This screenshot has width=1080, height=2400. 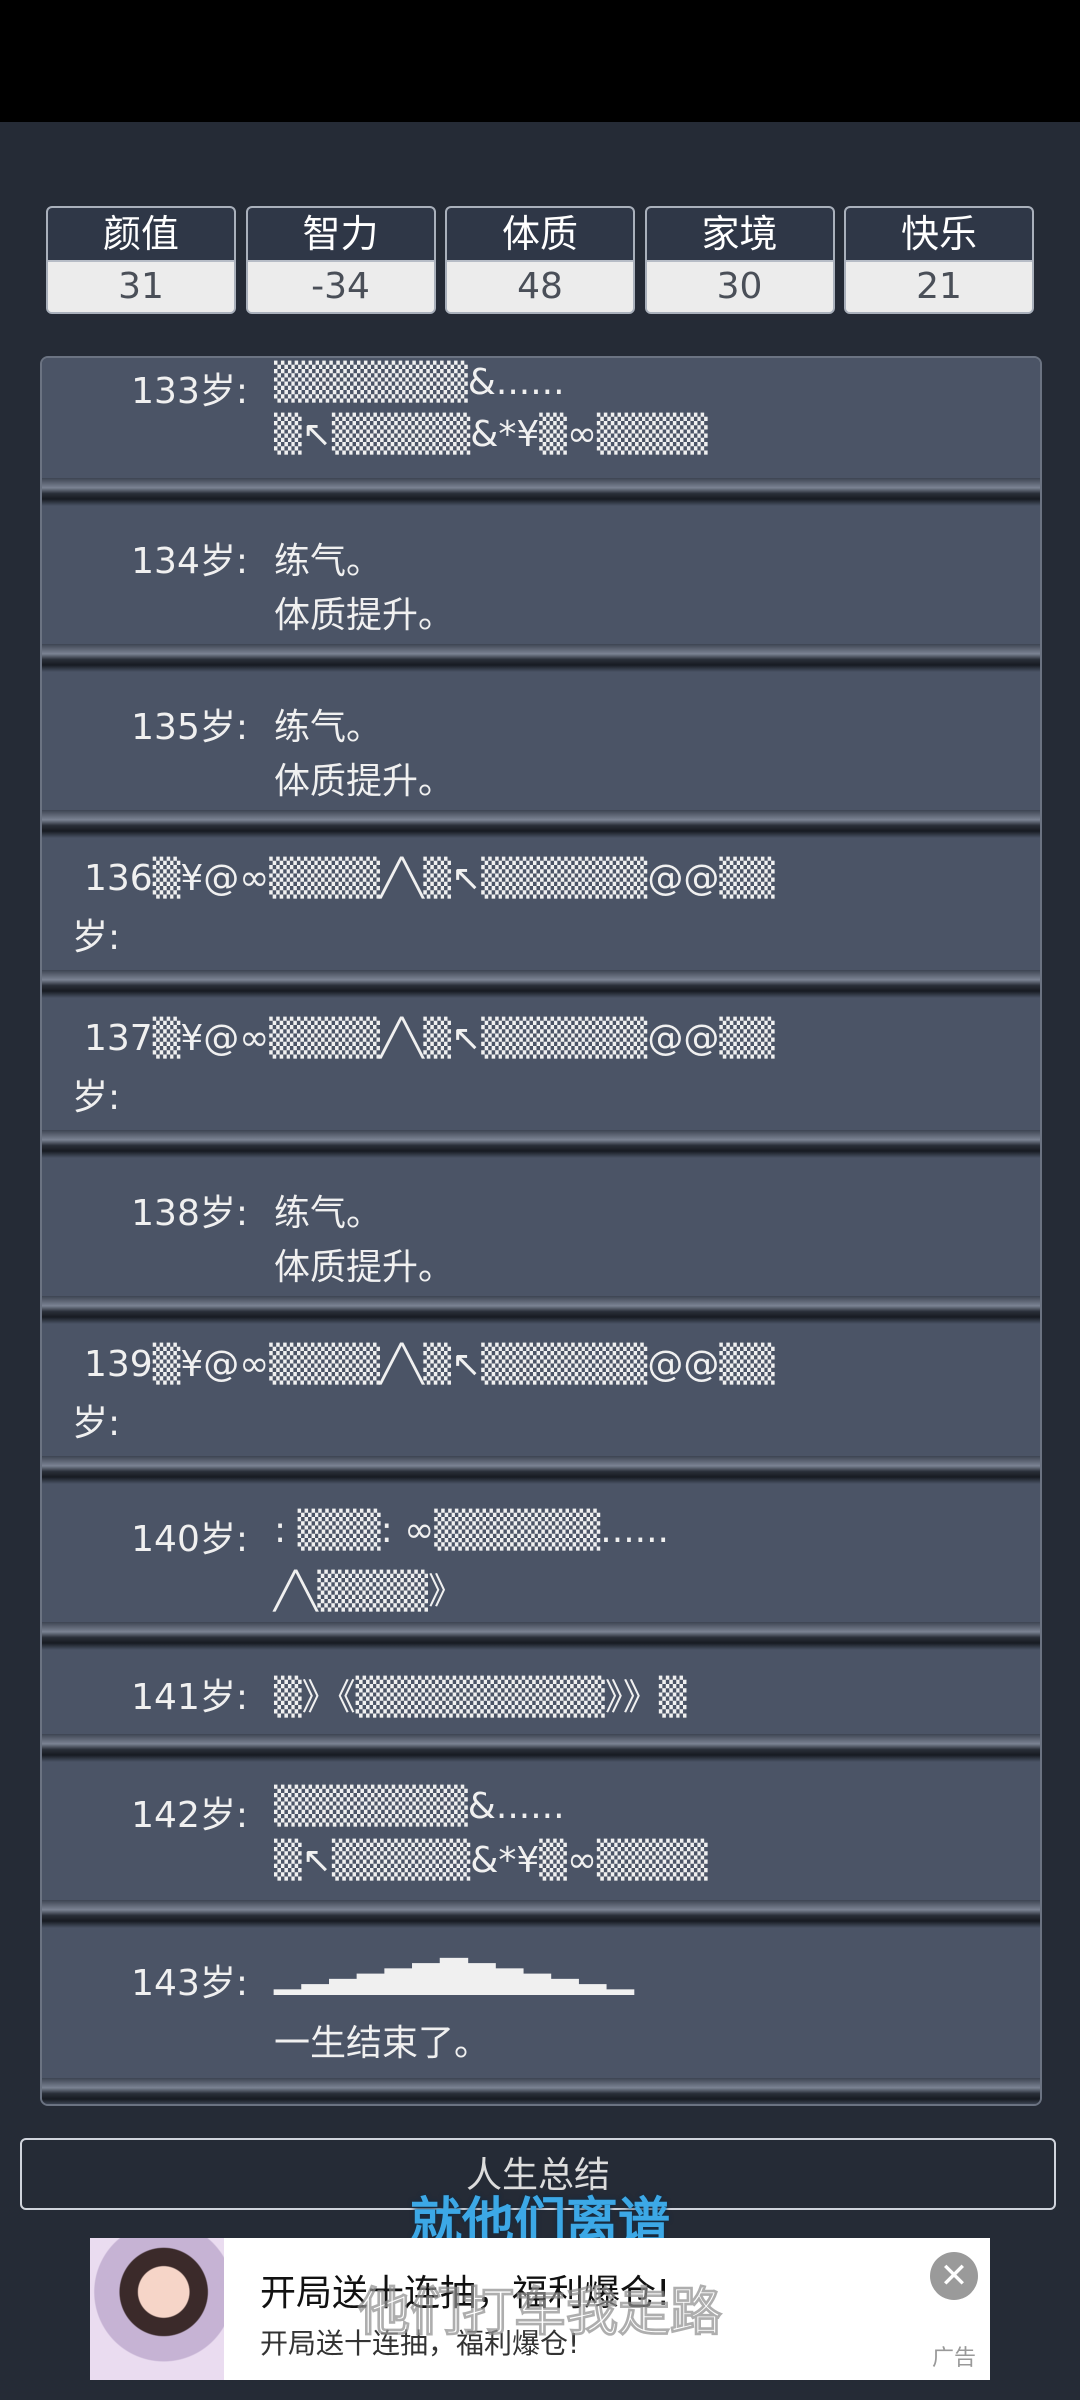 I want to click on log-age: 134岁:, so click(x=189, y=561).